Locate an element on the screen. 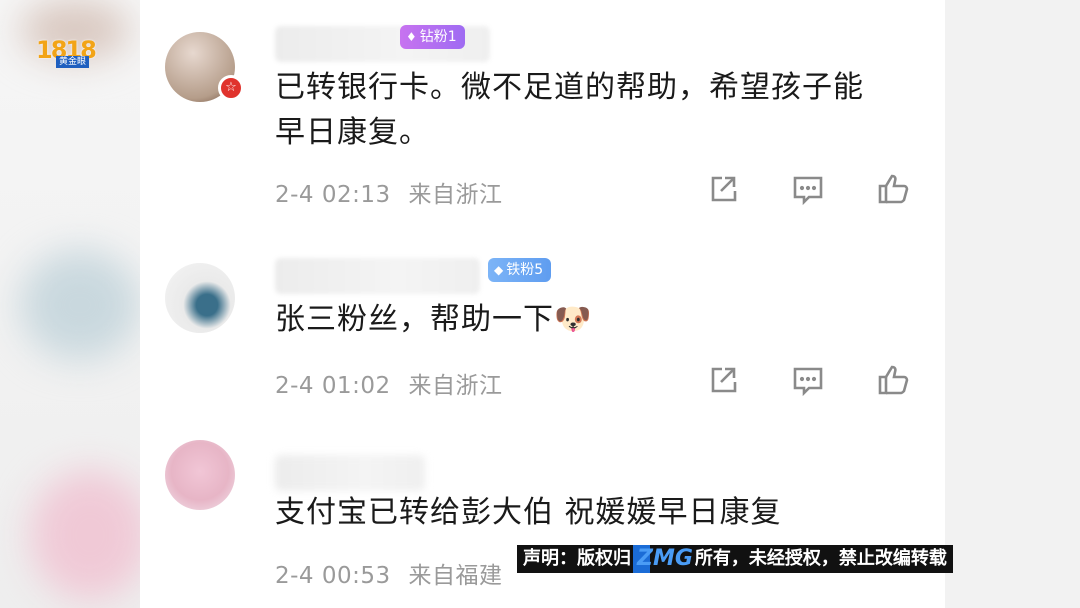  fan-badge: ◆ 铁粉5 is located at coordinates (520, 270).